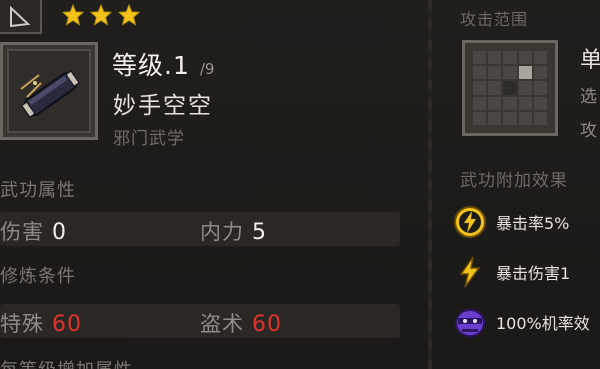 This screenshot has width=600, height=369. I want to click on per-level-section-label: 每等级增加属性, so click(66, 362).